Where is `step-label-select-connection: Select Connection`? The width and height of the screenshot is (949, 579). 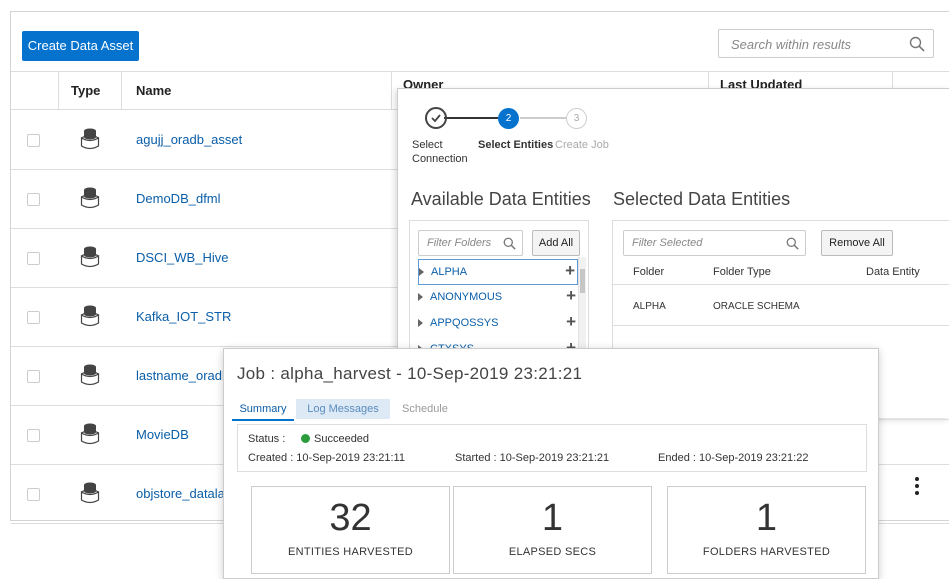 step-label-select-connection: Select Connection is located at coordinates (440, 152).